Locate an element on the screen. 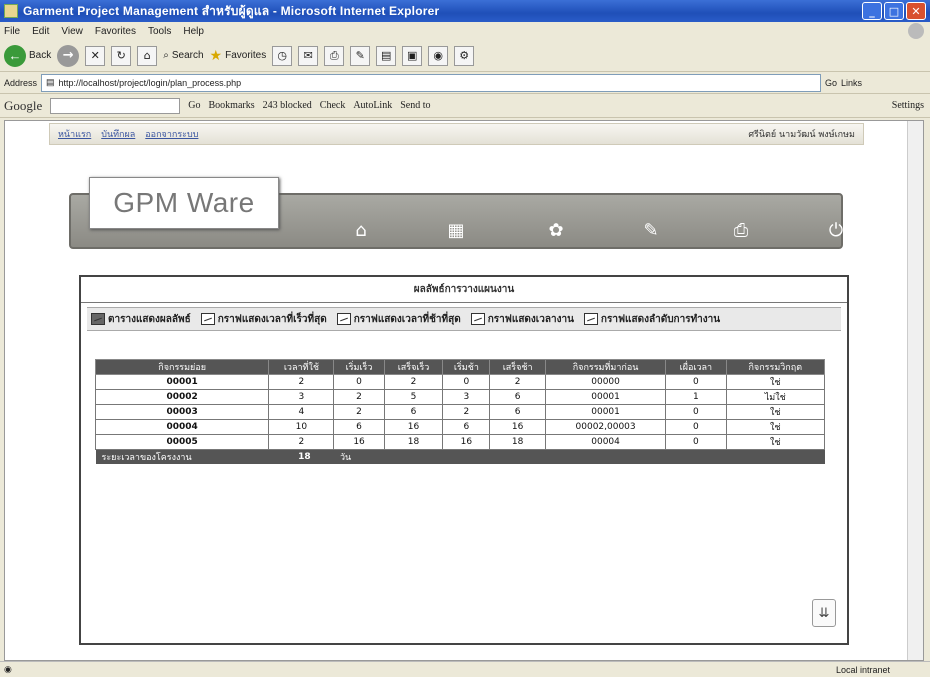 This screenshot has width=930, height=677. page-icon: ▤ is located at coordinates (50, 82).